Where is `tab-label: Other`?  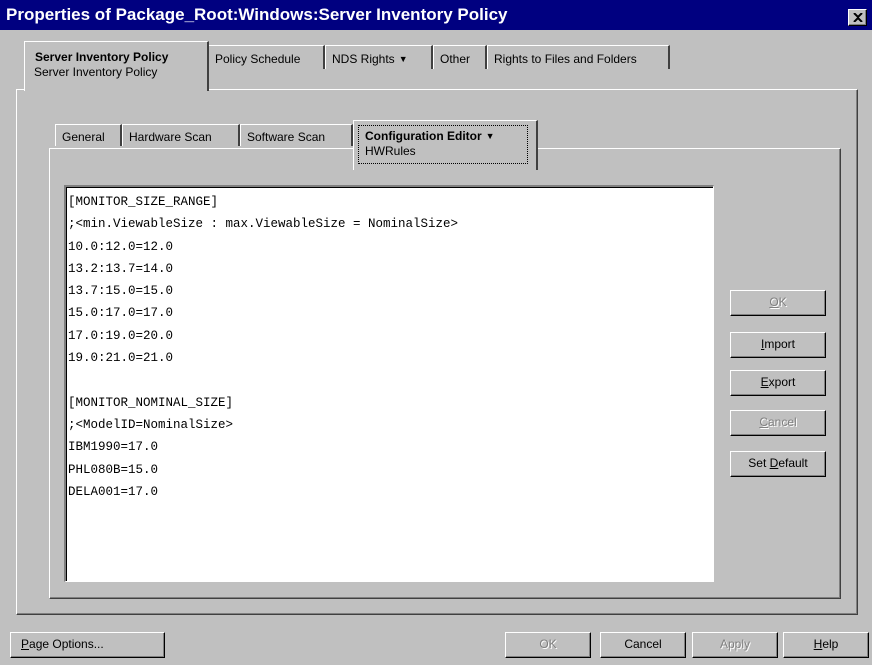 tab-label: Other is located at coordinates (455, 59).